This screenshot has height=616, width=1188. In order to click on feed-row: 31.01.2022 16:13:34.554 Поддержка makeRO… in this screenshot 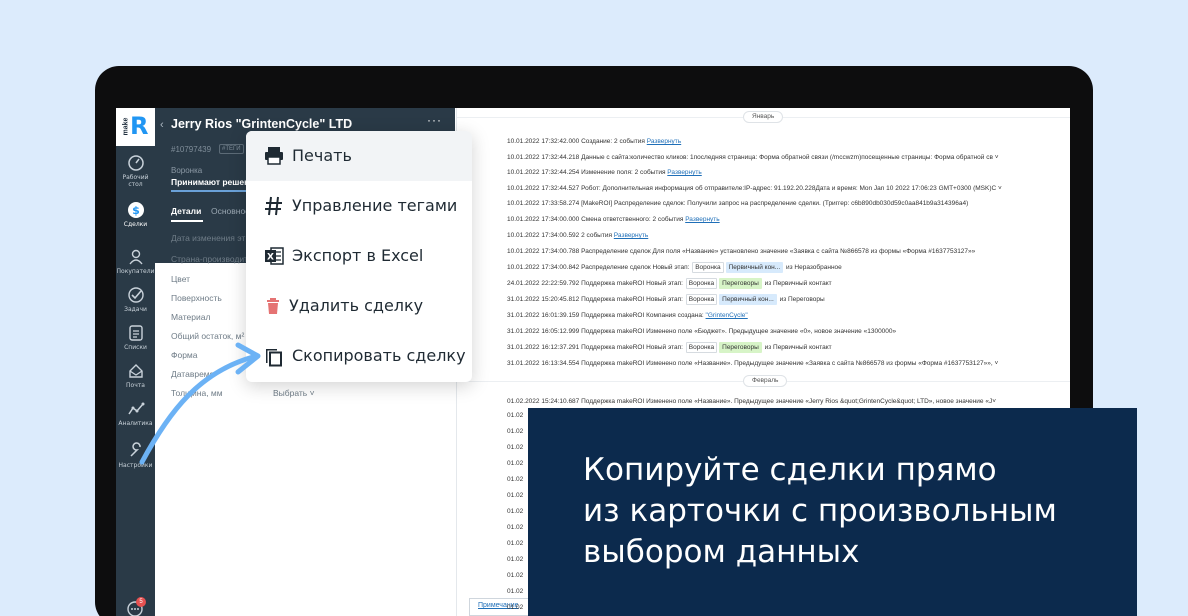, I will do `click(752, 364)`.